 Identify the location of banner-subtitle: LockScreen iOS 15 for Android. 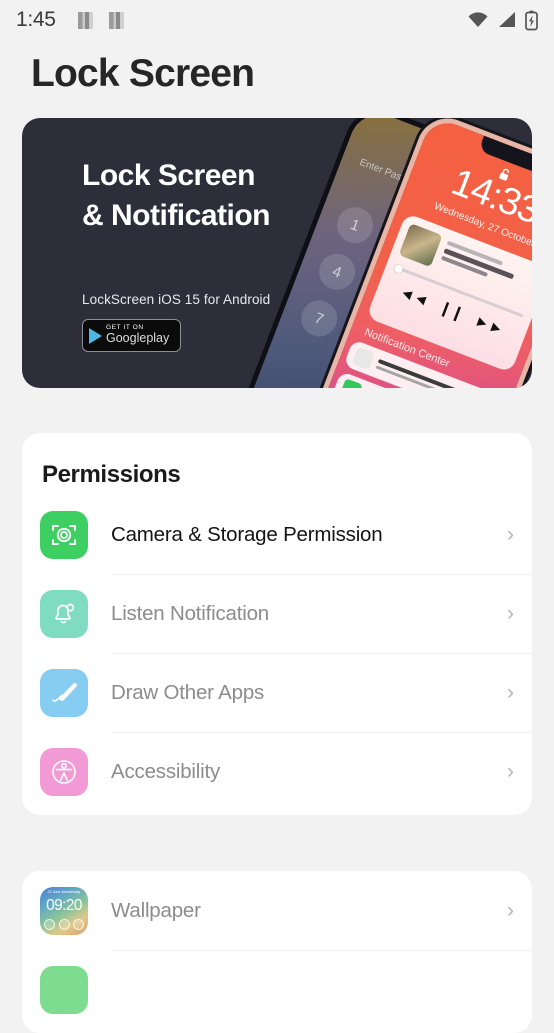
(176, 300).